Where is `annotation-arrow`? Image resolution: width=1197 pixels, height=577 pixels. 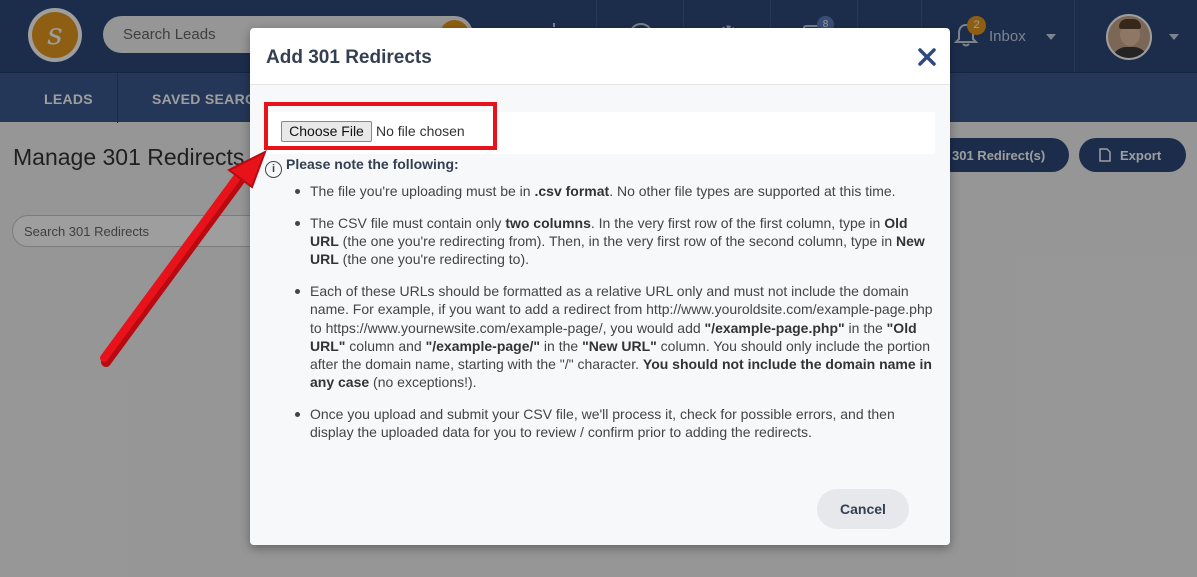
annotation-arrow is located at coordinates (183, 258).